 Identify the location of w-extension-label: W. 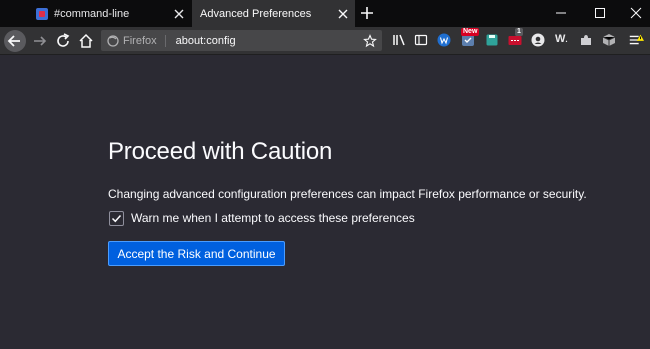
(560, 39).